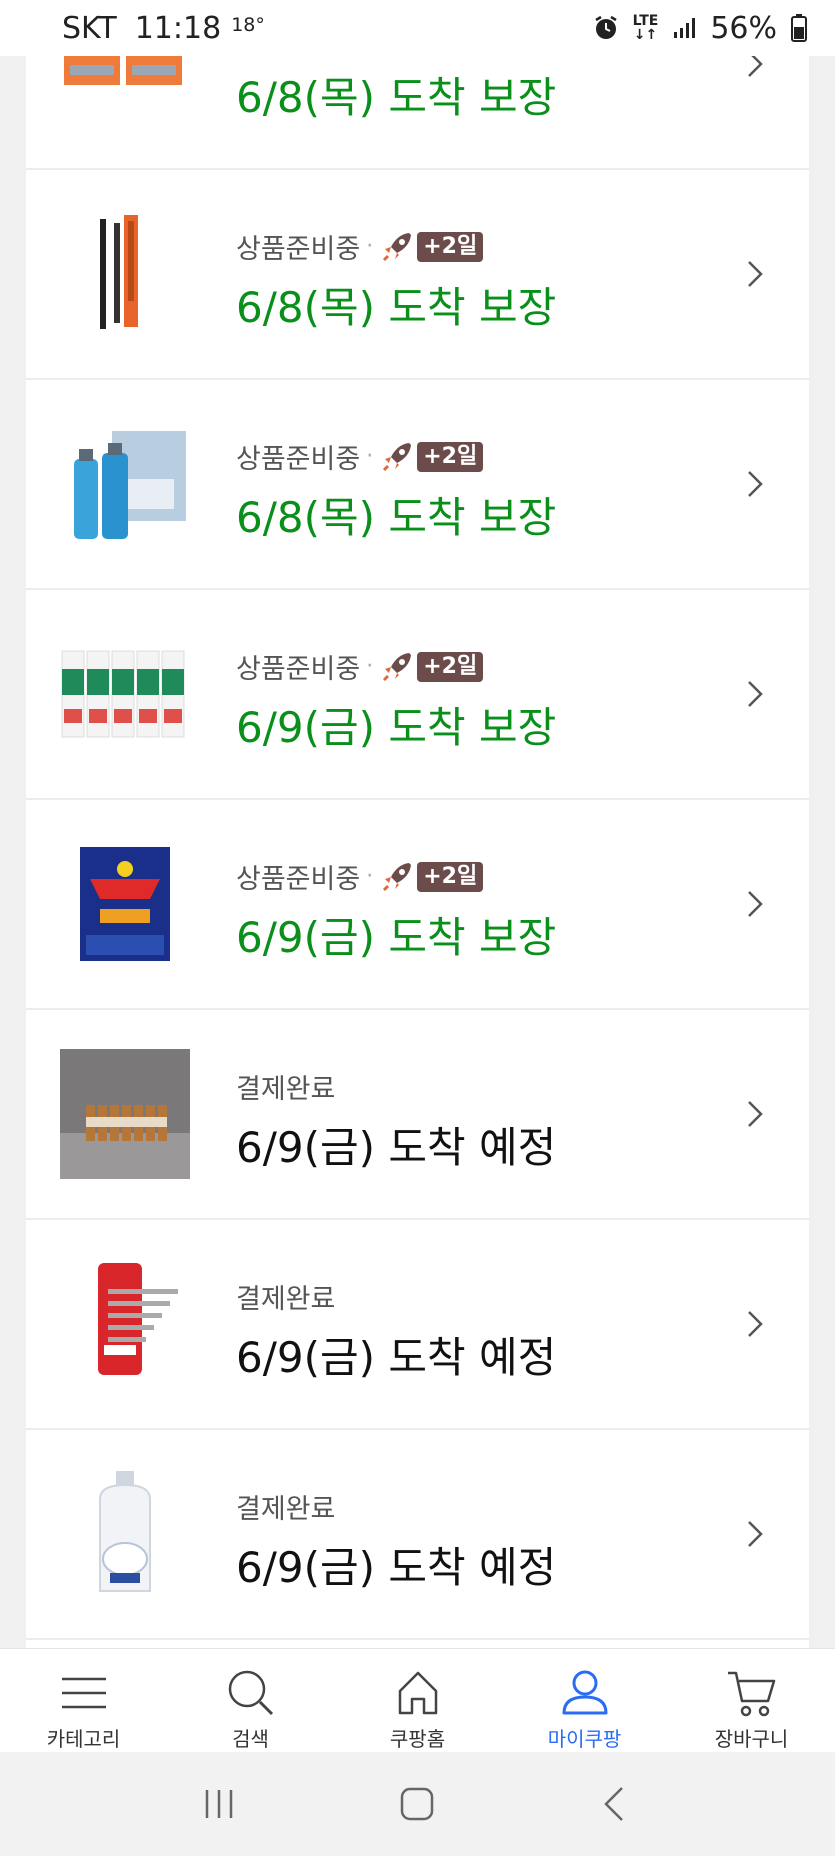  Describe the element at coordinates (248, 25) in the screenshot. I see `temperature: 18°` at that location.